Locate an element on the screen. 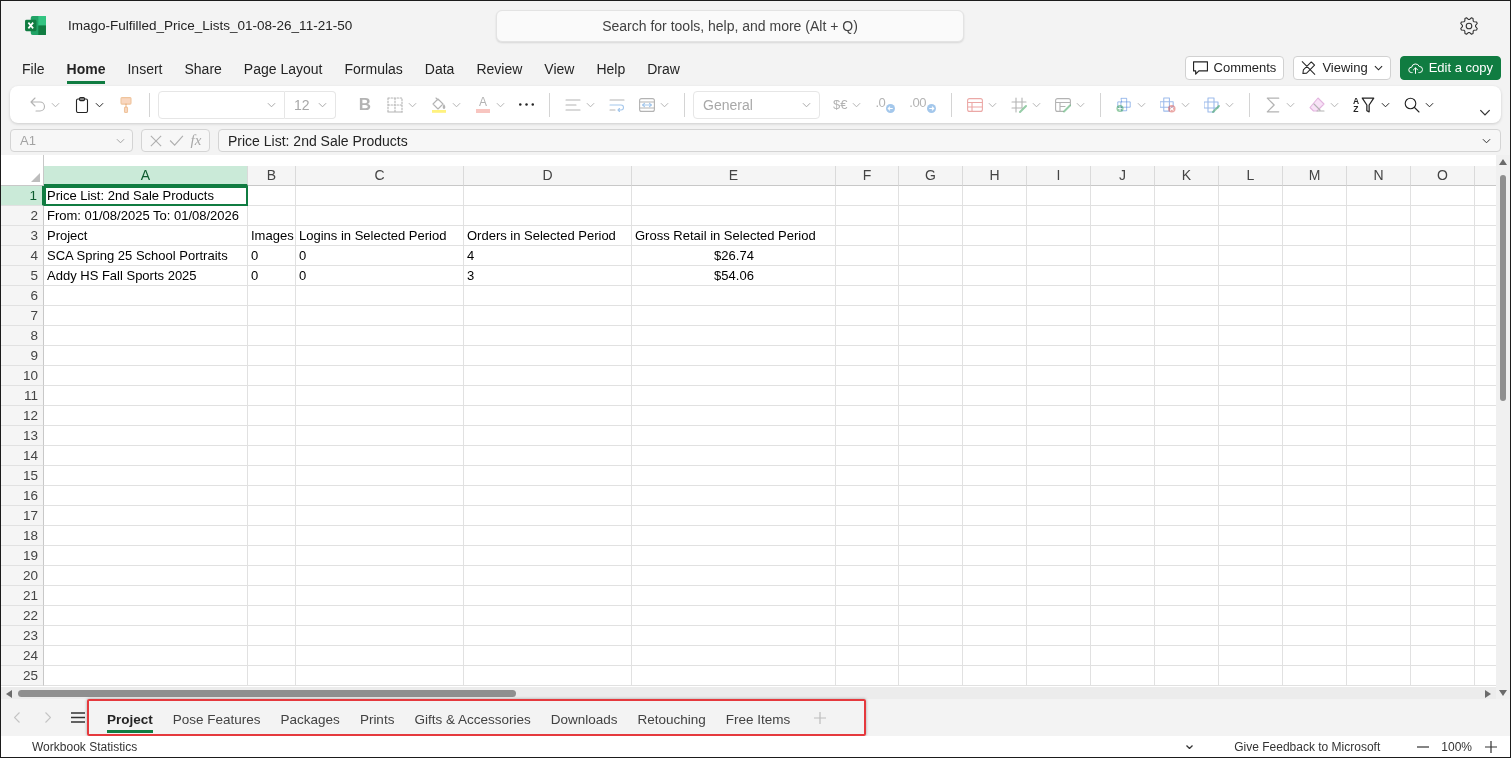 The width and height of the screenshot is (1511, 758). column-header: C is located at coordinates (380, 176).